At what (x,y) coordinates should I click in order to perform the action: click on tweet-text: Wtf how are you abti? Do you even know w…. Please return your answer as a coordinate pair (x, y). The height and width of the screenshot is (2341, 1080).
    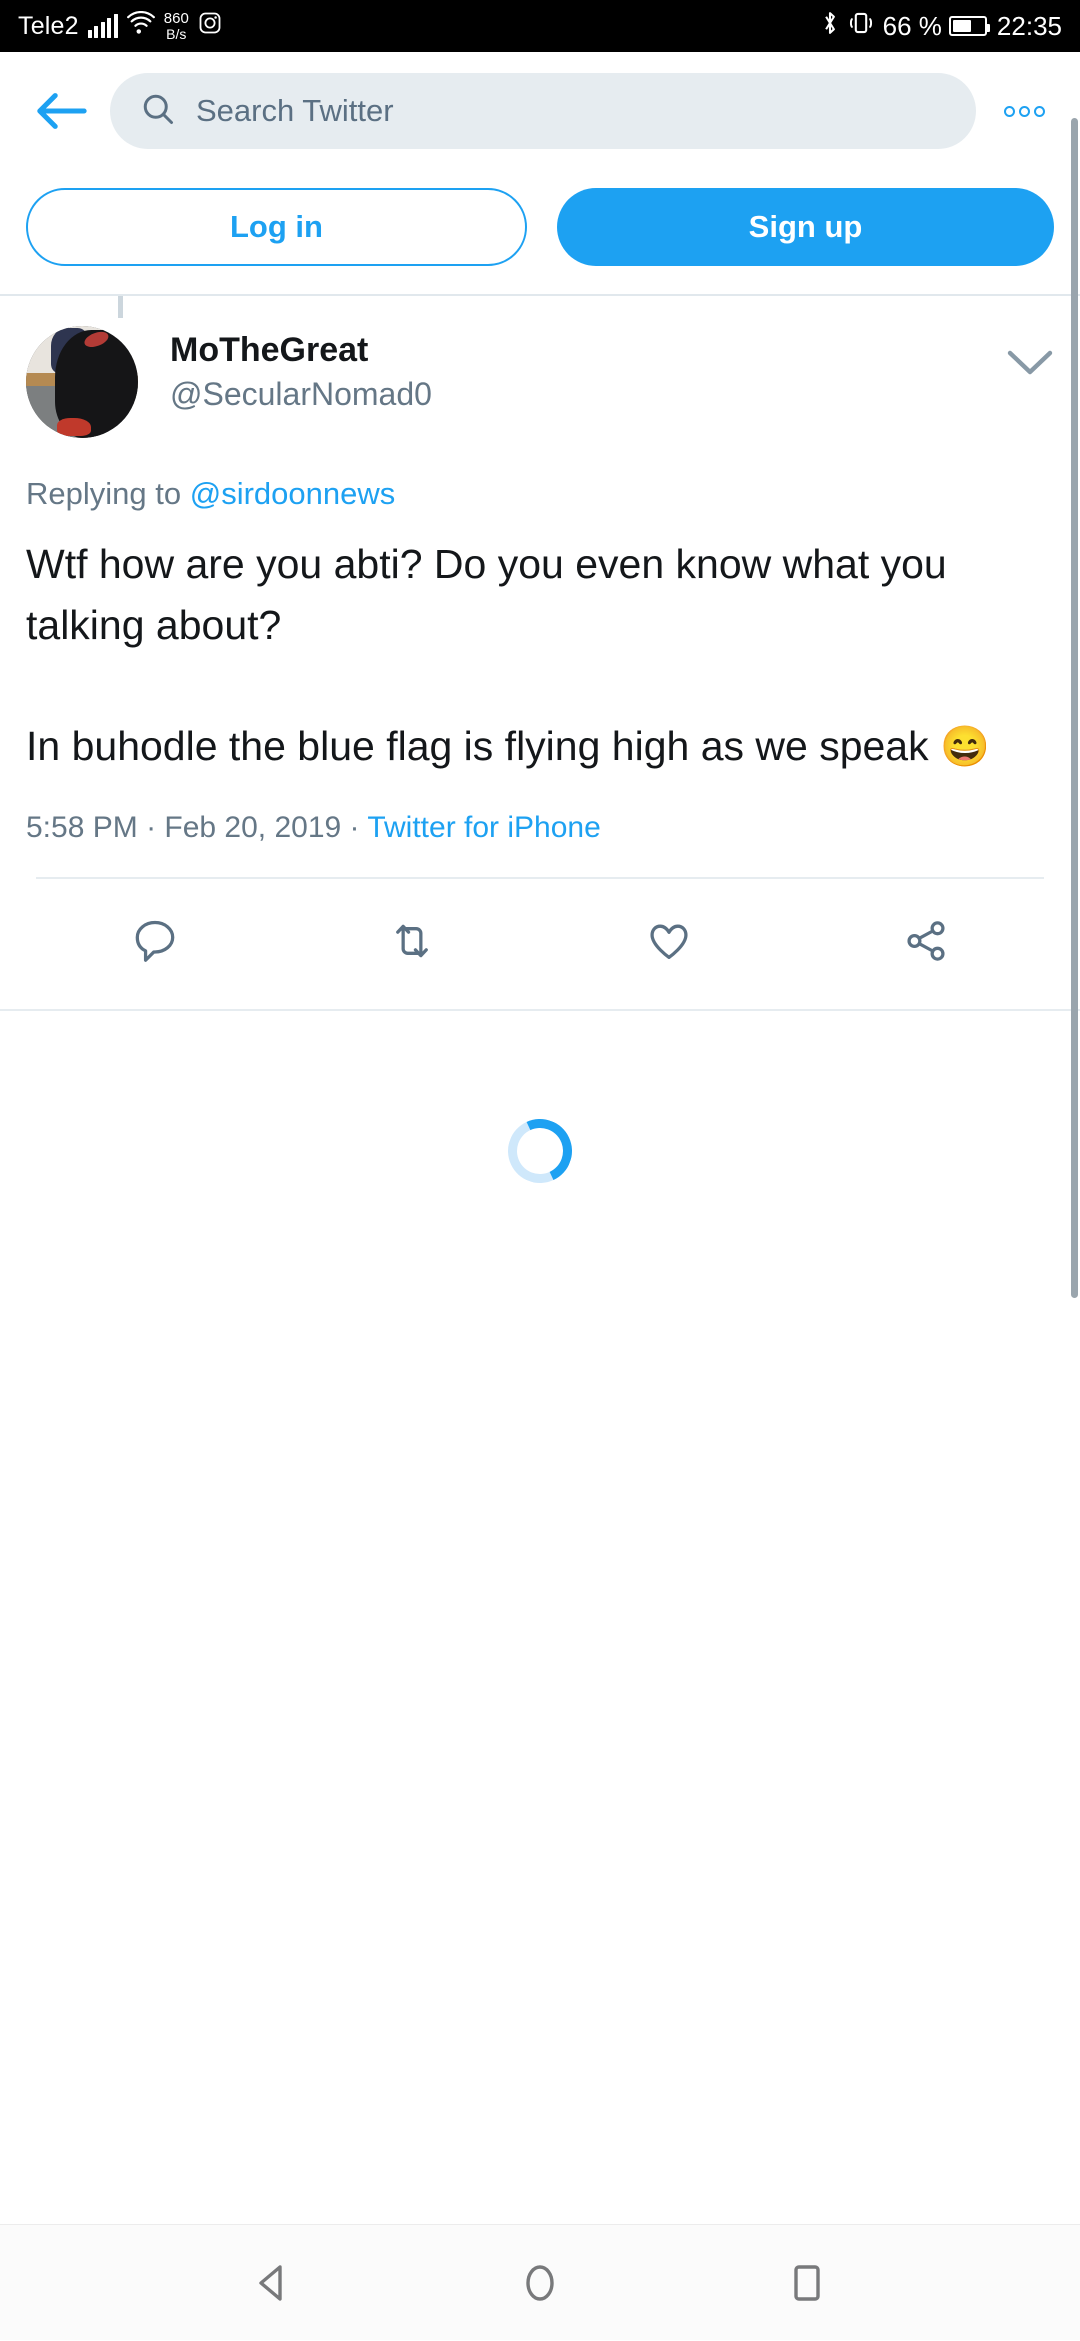
    Looking at the image, I should click on (540, 644).